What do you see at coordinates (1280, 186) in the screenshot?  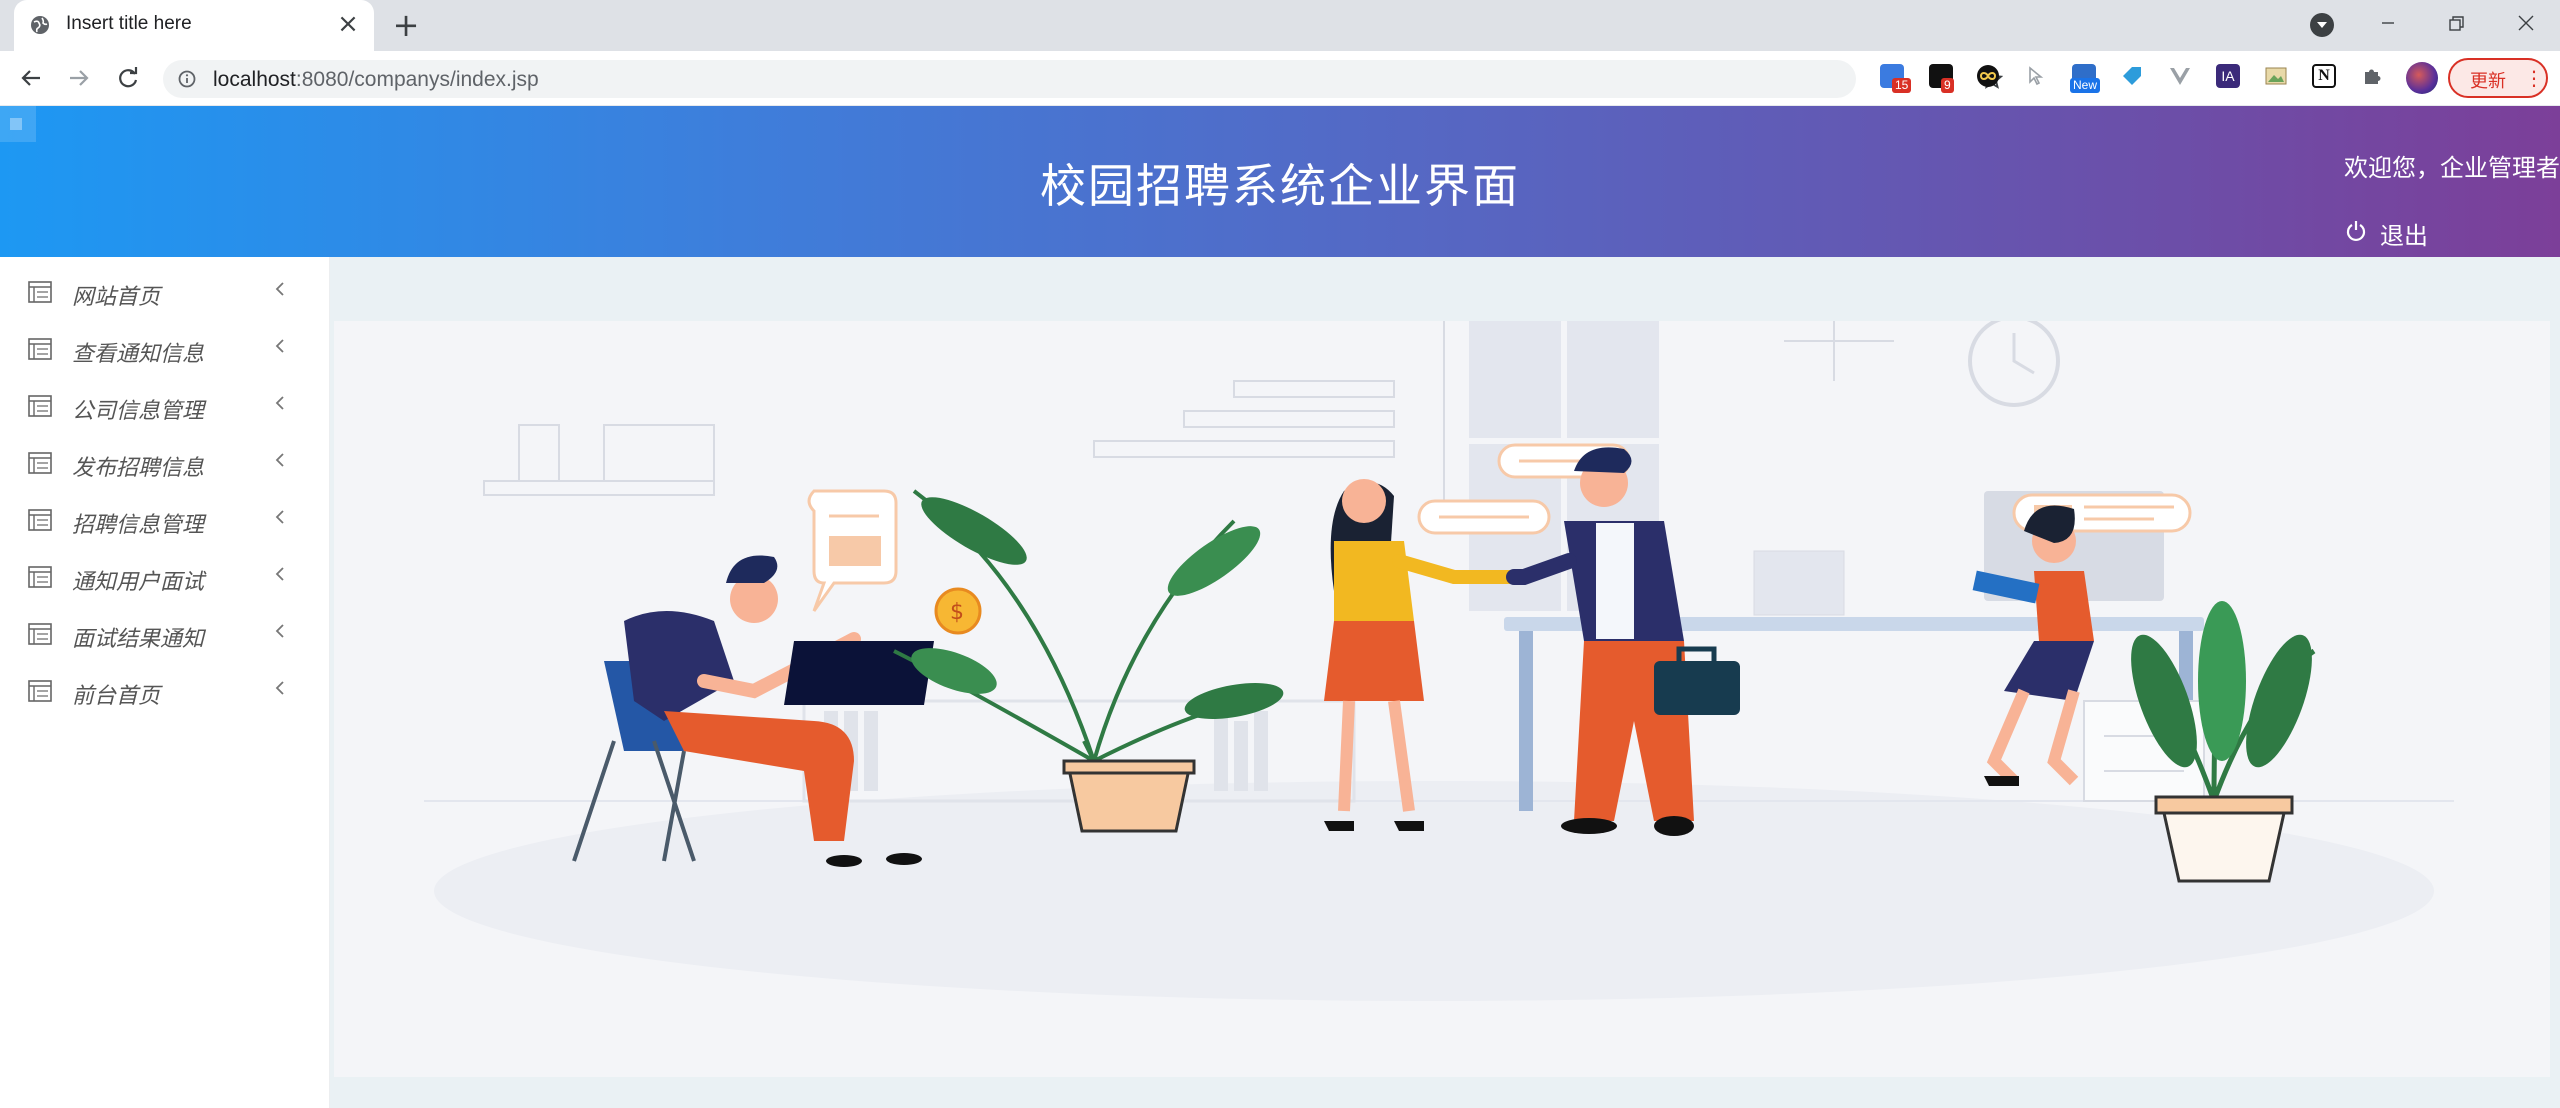 I see `site-title: 校园招聘系统企业界面` at bounding box center [1280, 186].